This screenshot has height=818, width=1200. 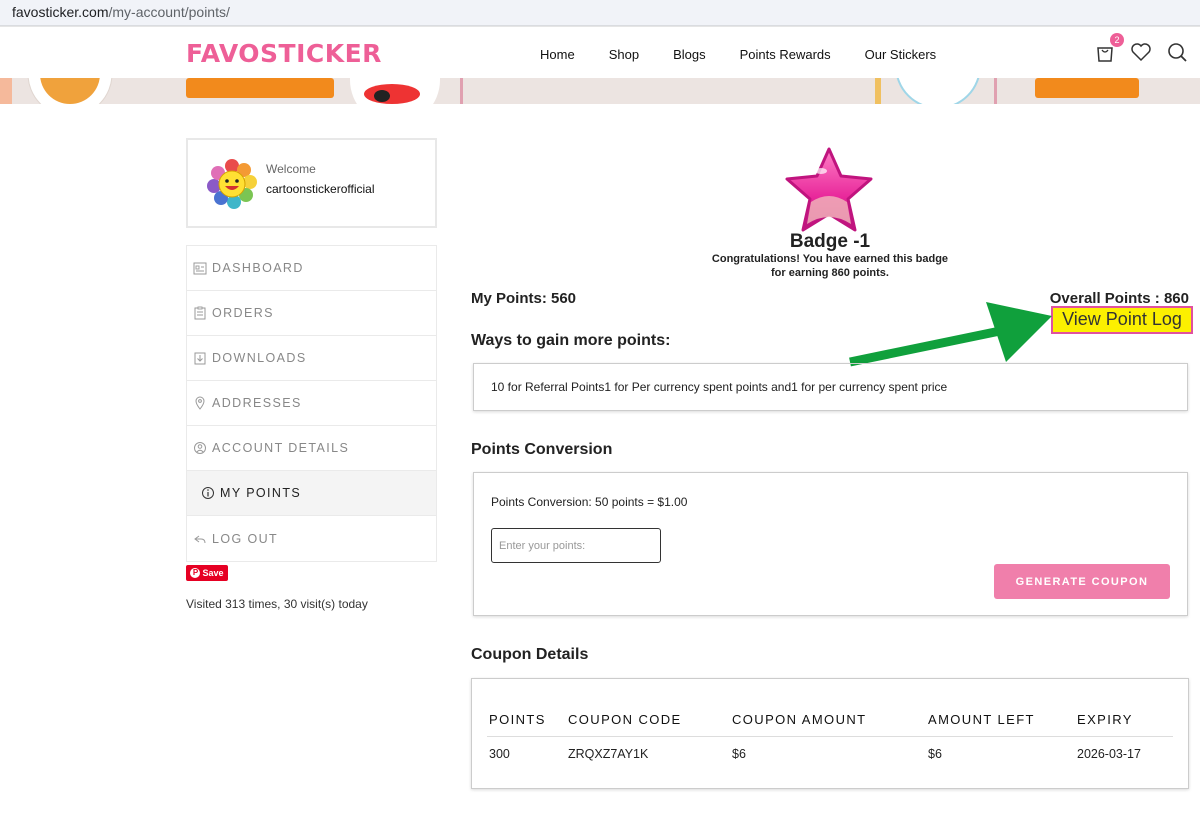 What do you see at coordinates (121, 12) in the screenshot?
I see `url-text: favosticker.com/my-account/points/` at bounding box center [121, 12].